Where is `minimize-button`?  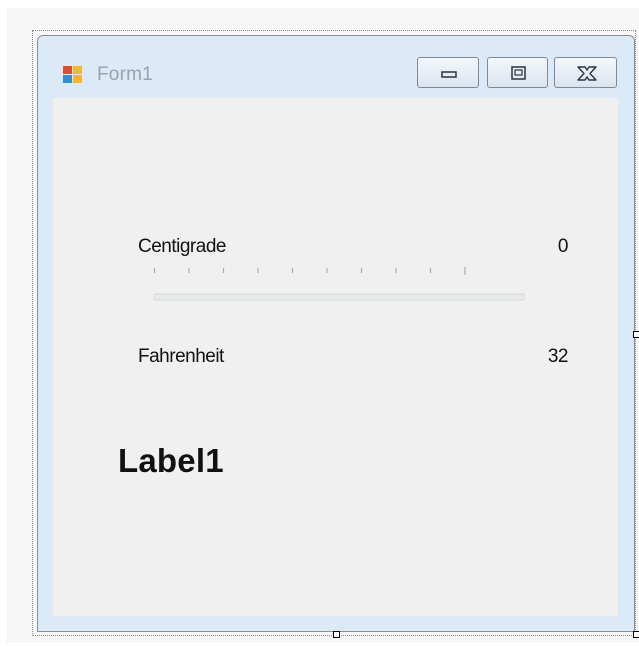 minimize-button is located at coordinates (448, 72).